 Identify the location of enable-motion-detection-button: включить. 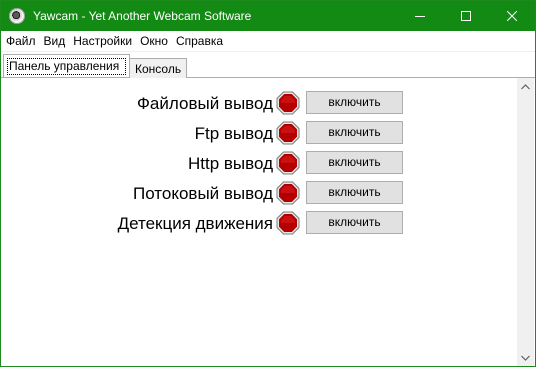
(354, 222).